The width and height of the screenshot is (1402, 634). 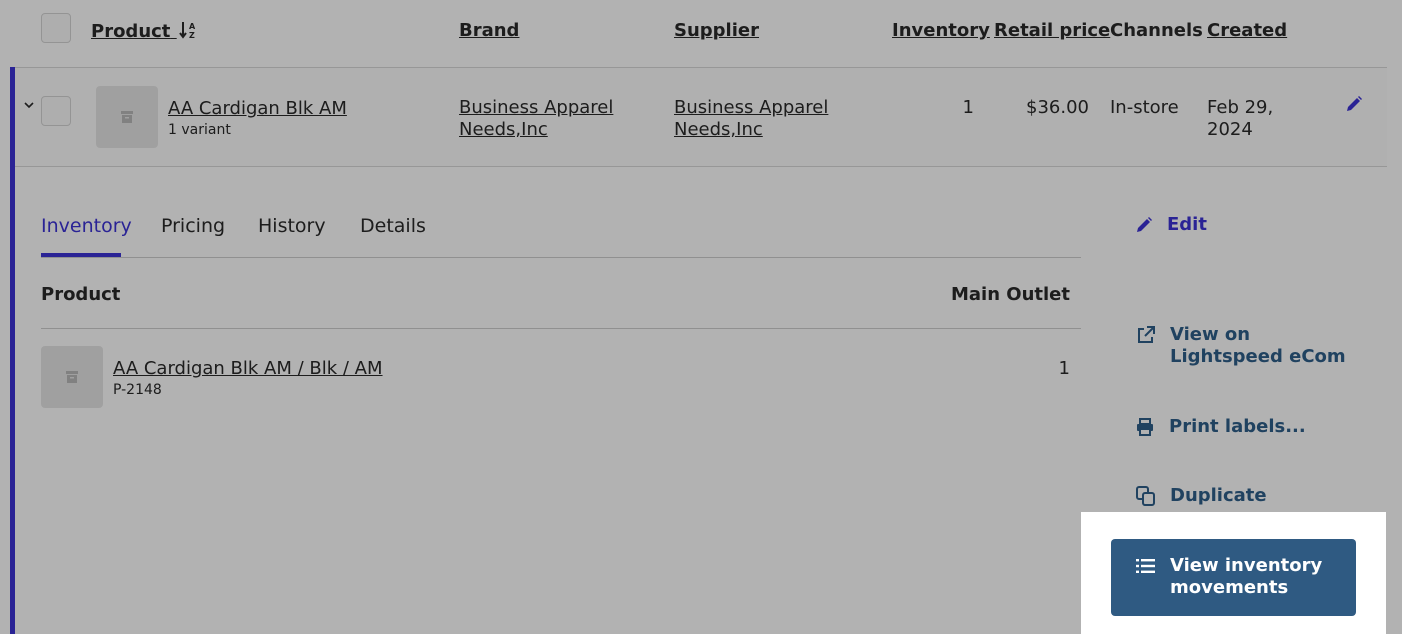 What do you see at coordinates (1354, 104) in the screenshot?
I see `edit-pencil-icon` at bounding box center [1354, 104].